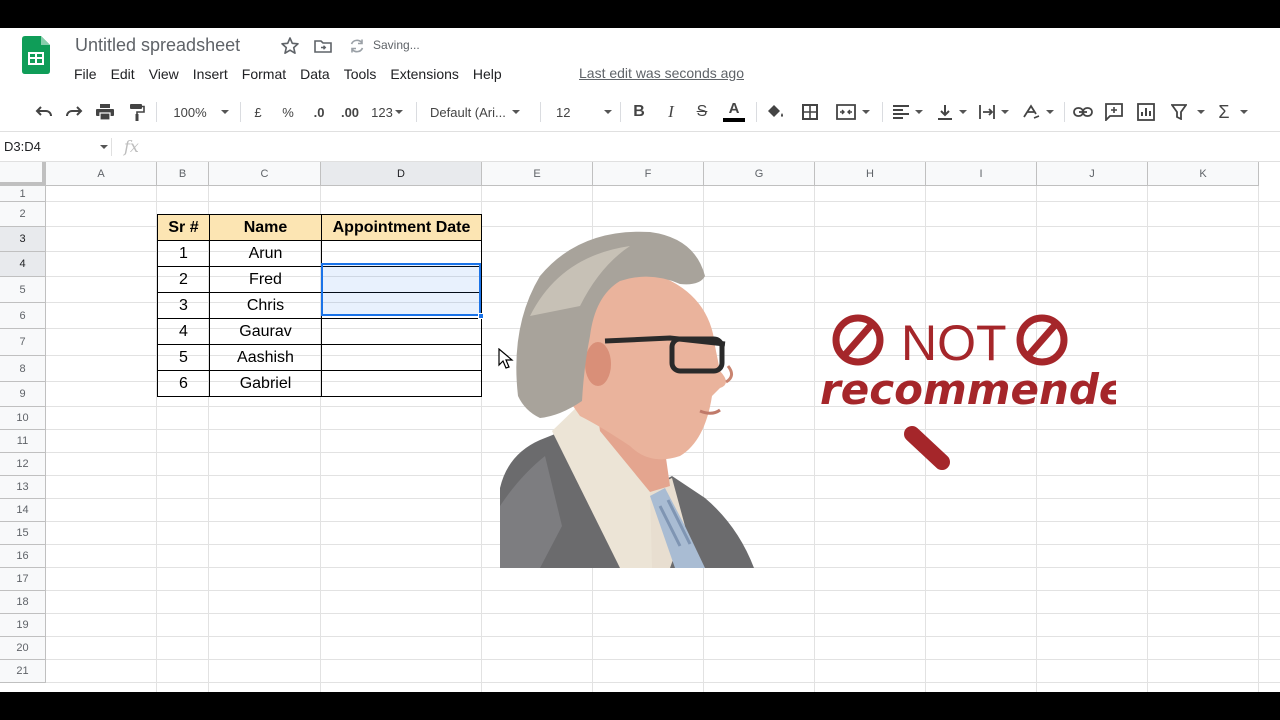  I want to click on move-to-folder-icon, so click(323, 46).